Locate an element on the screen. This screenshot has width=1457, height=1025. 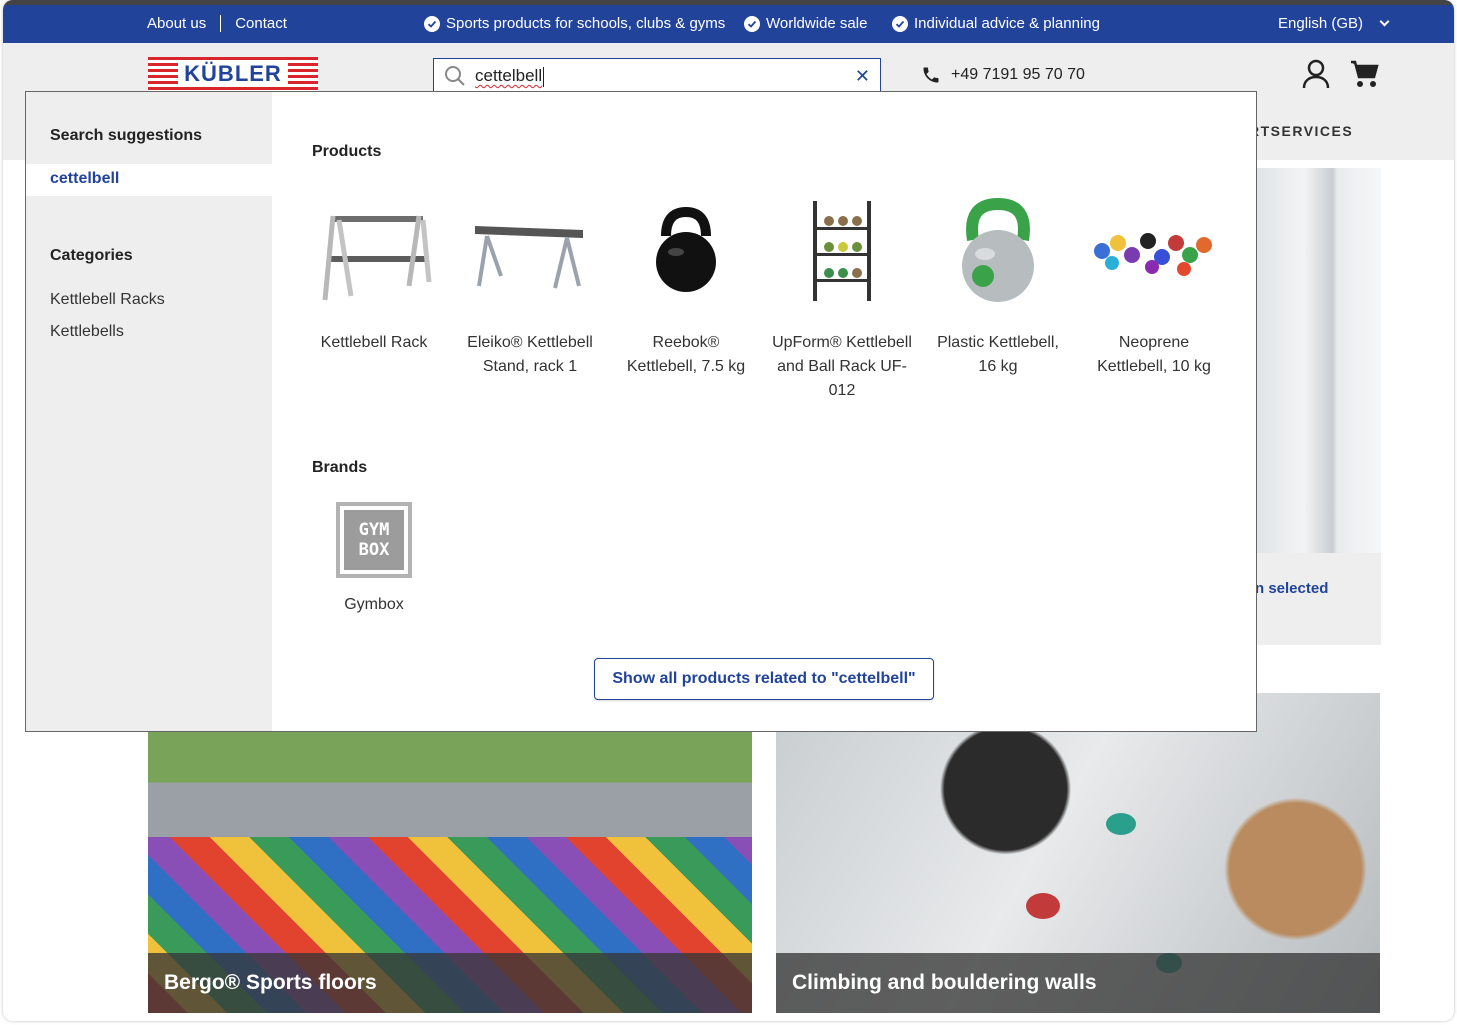
chevron-down-icon is located at coordinates (1384, 21).